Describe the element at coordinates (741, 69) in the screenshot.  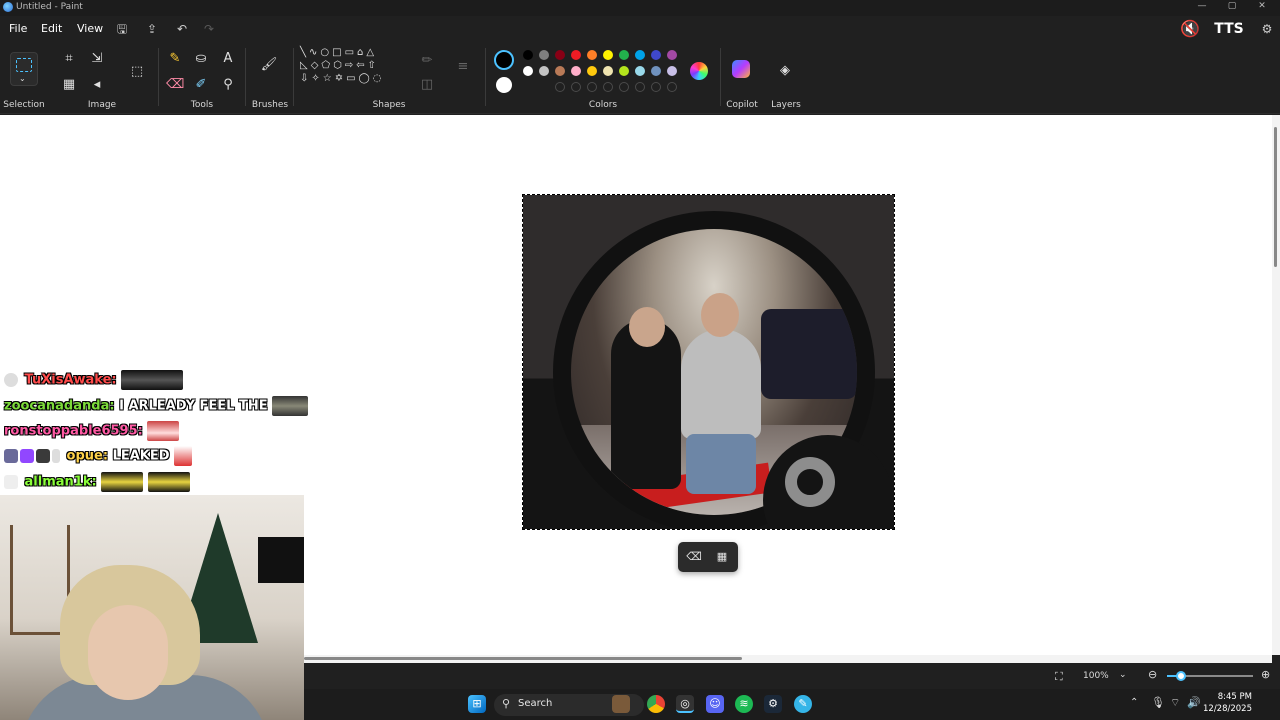
I see `copilot-icon` at that location.